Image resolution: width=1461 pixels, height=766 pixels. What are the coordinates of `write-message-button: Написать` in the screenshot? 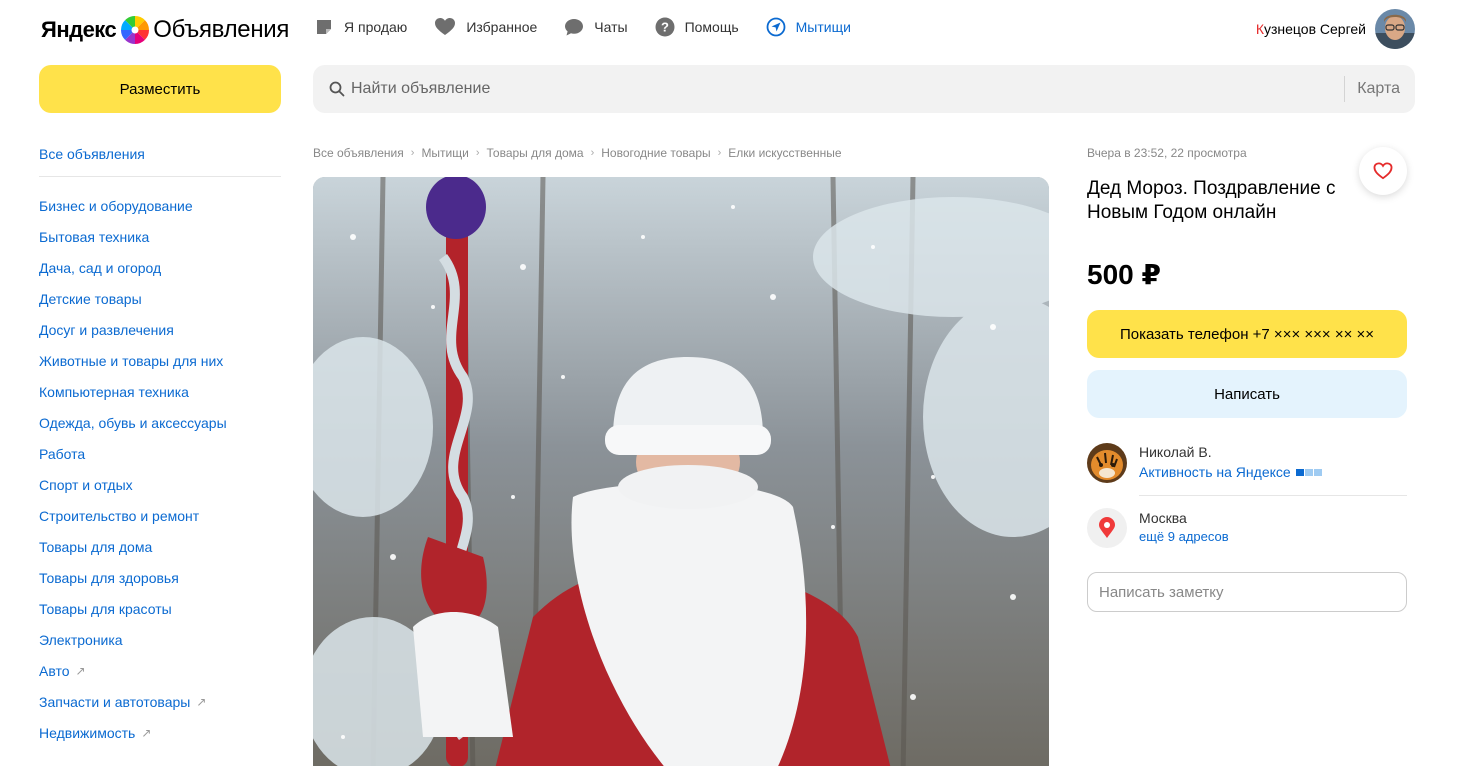 It's located at (1247, 394).